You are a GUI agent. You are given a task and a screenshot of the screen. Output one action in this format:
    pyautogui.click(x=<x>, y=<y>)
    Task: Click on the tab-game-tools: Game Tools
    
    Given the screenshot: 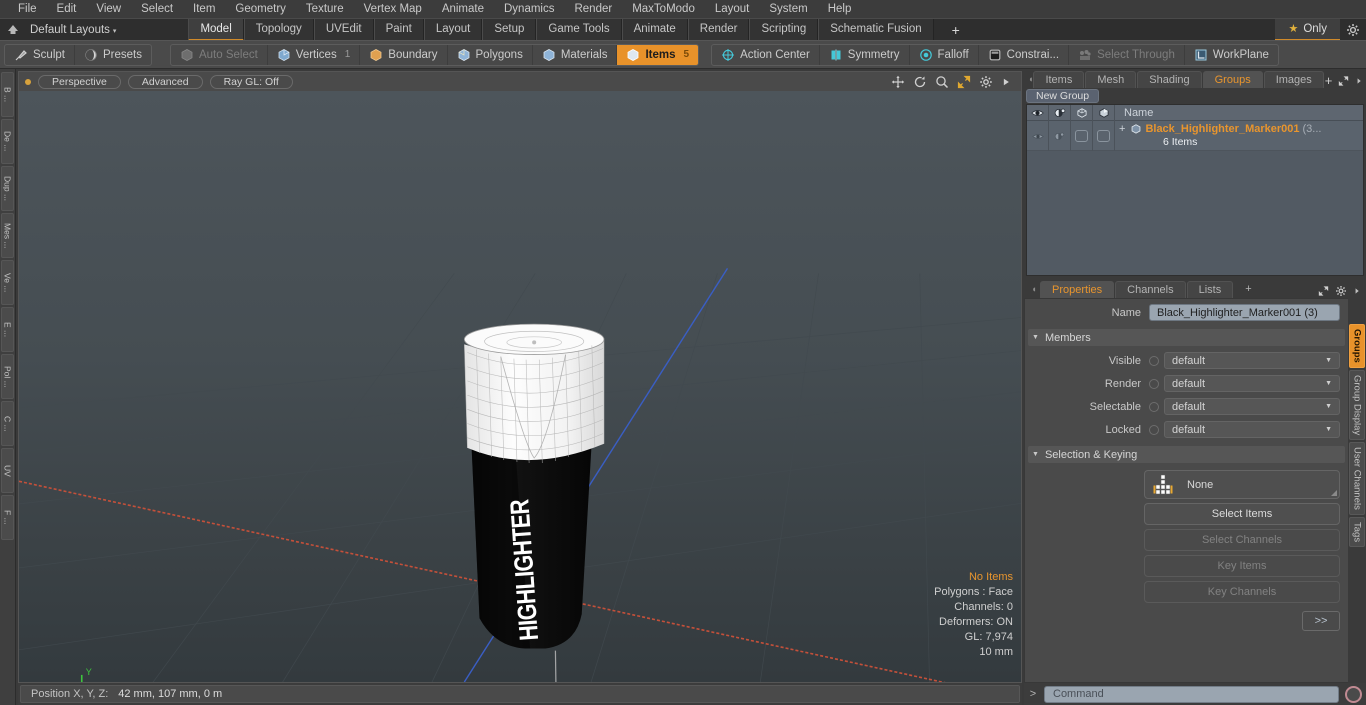 What is the action you would take?
    pyautogui.click(x=579, y=29)
    